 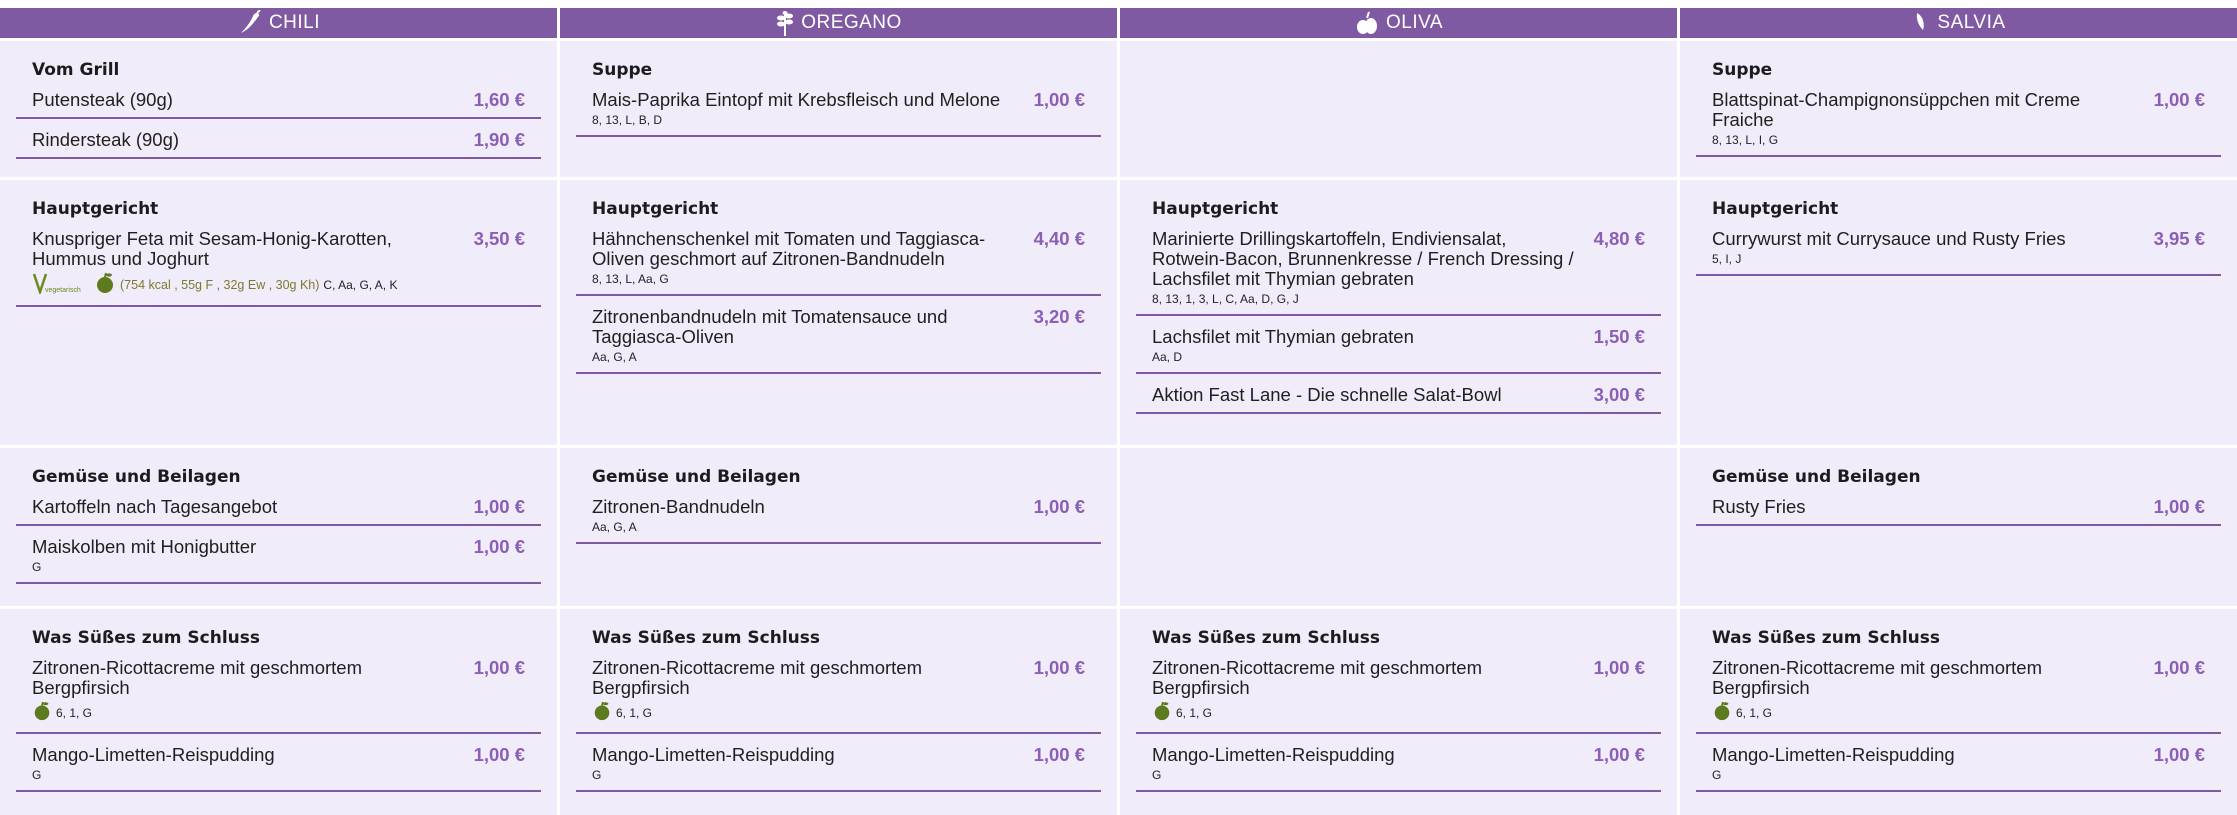 I want to click on section-title: Hauptgericht, so click(x=655, y=209).